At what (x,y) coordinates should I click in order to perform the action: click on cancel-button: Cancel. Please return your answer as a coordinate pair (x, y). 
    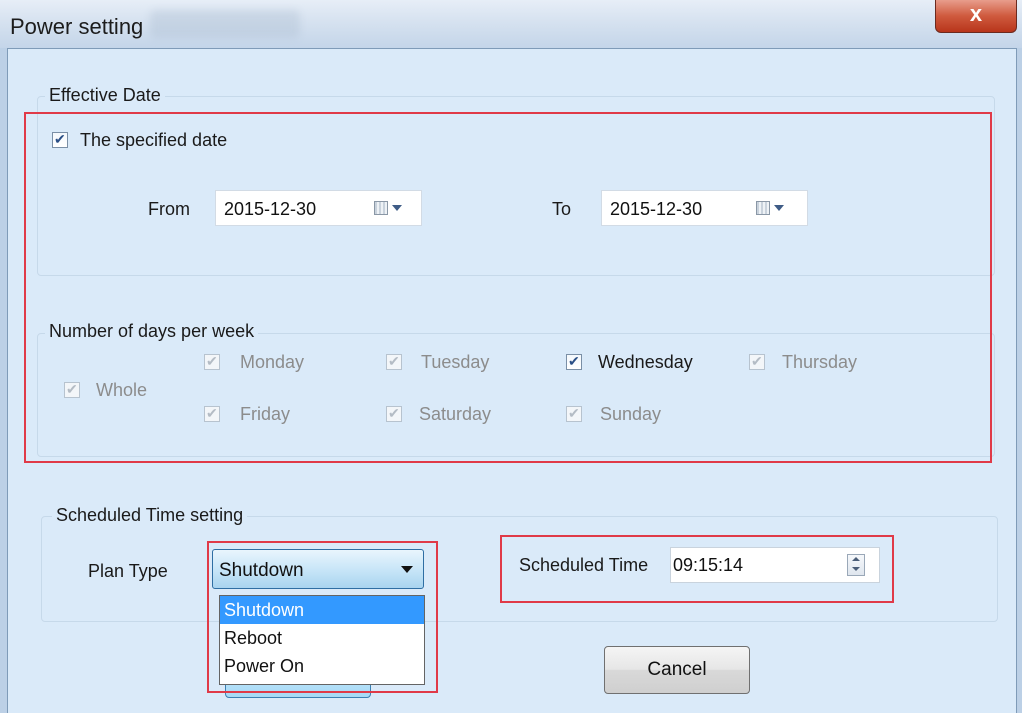
    Looking at the image, I should click on (677, 670).